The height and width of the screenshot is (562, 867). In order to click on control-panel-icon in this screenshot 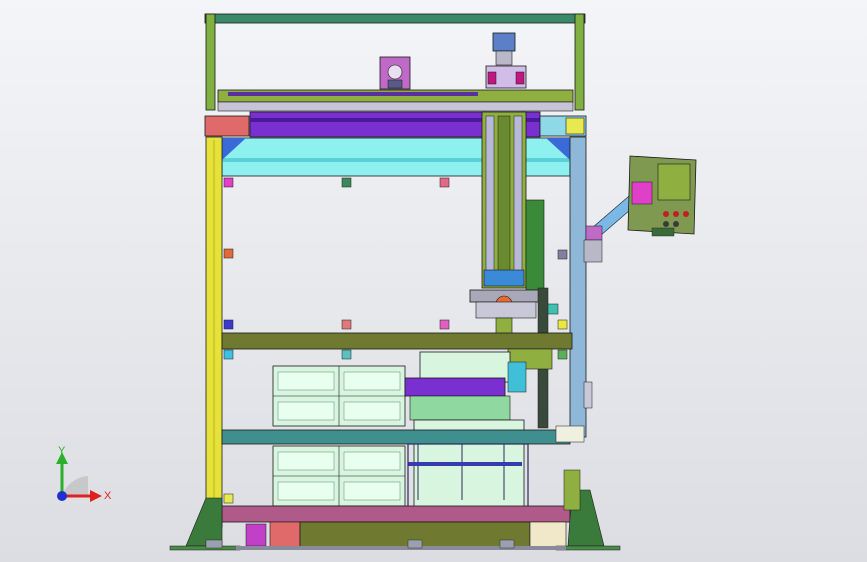, I will do `click(662, 196)`.